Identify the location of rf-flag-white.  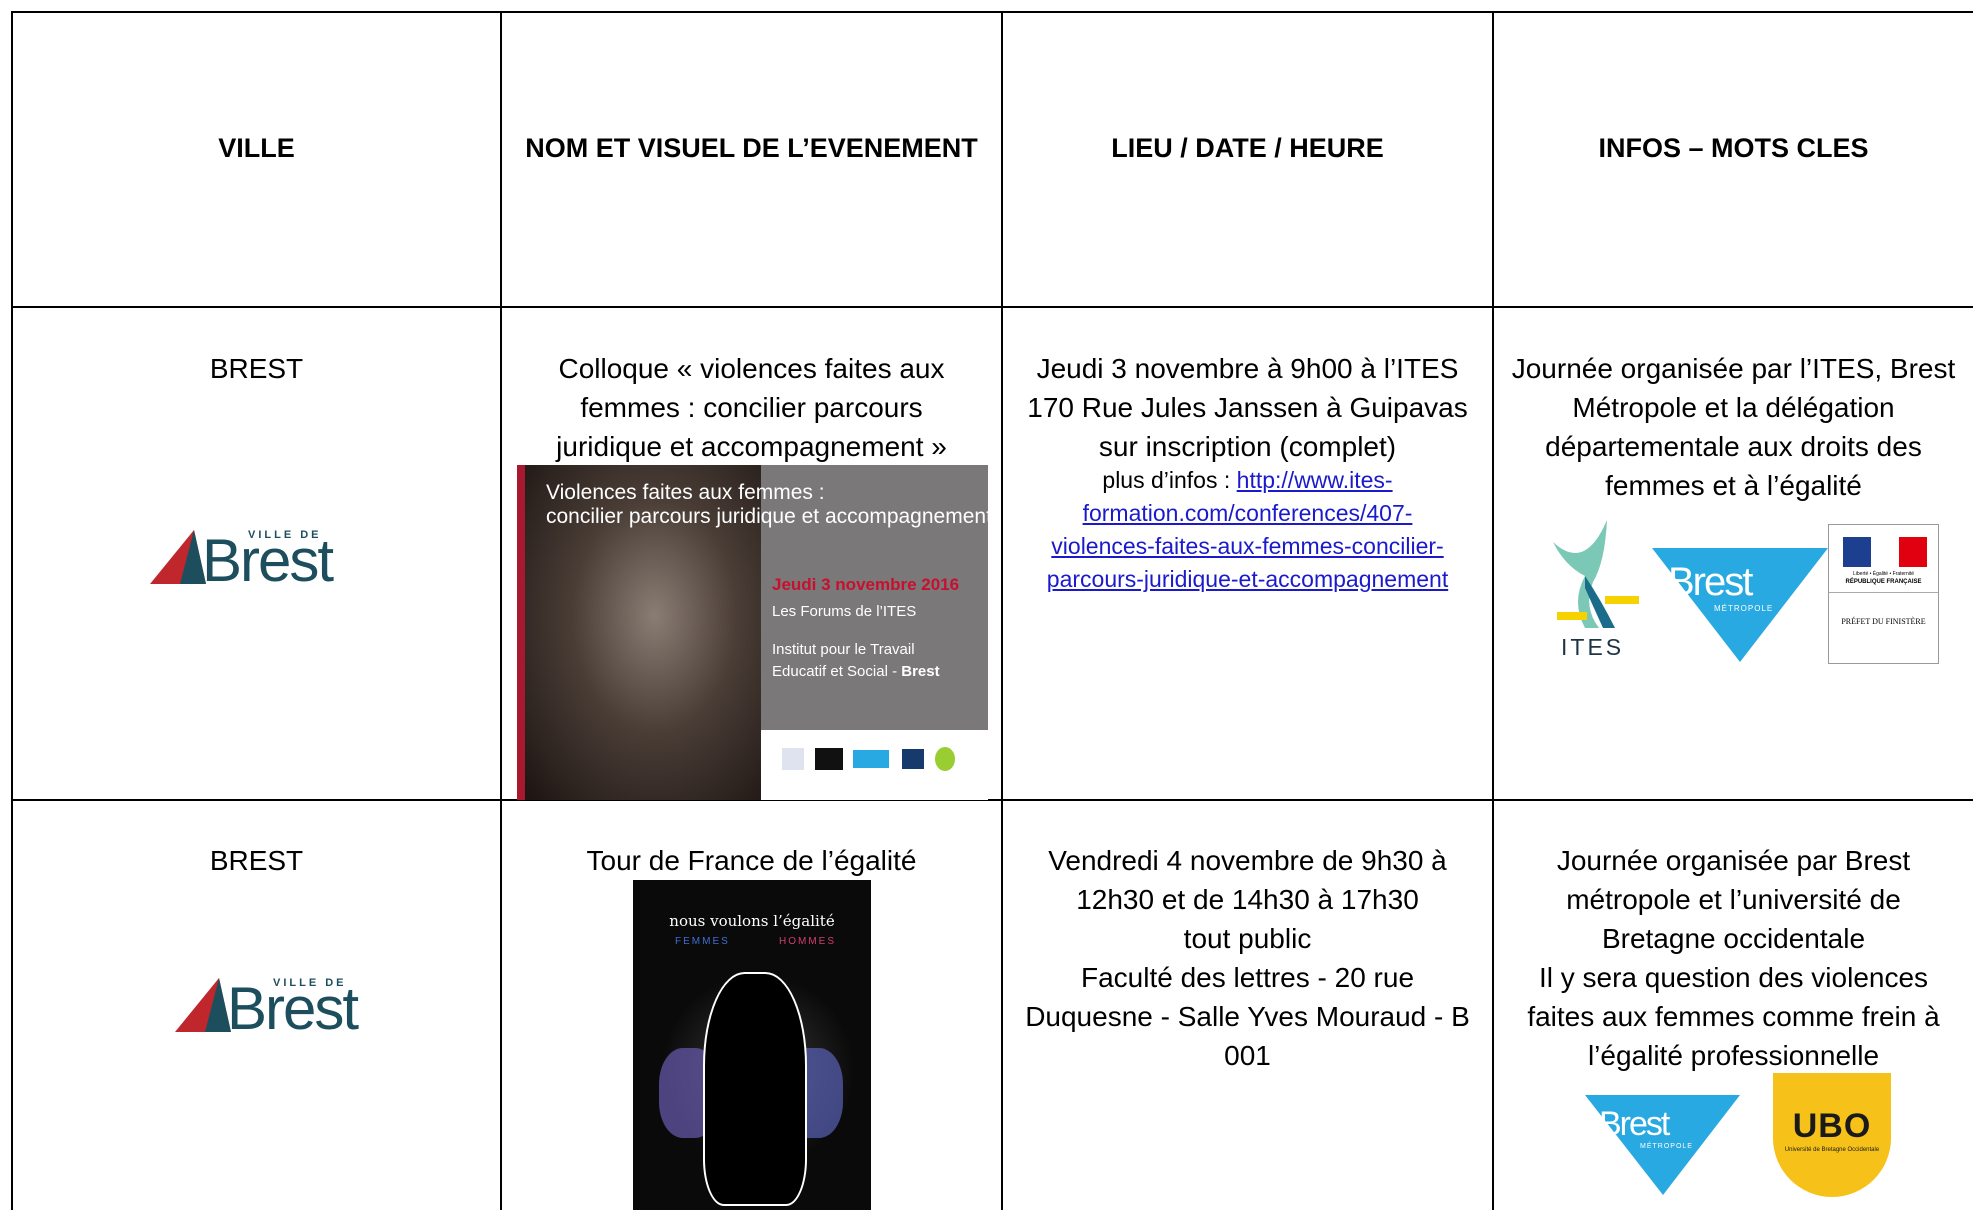
(1885, 552).